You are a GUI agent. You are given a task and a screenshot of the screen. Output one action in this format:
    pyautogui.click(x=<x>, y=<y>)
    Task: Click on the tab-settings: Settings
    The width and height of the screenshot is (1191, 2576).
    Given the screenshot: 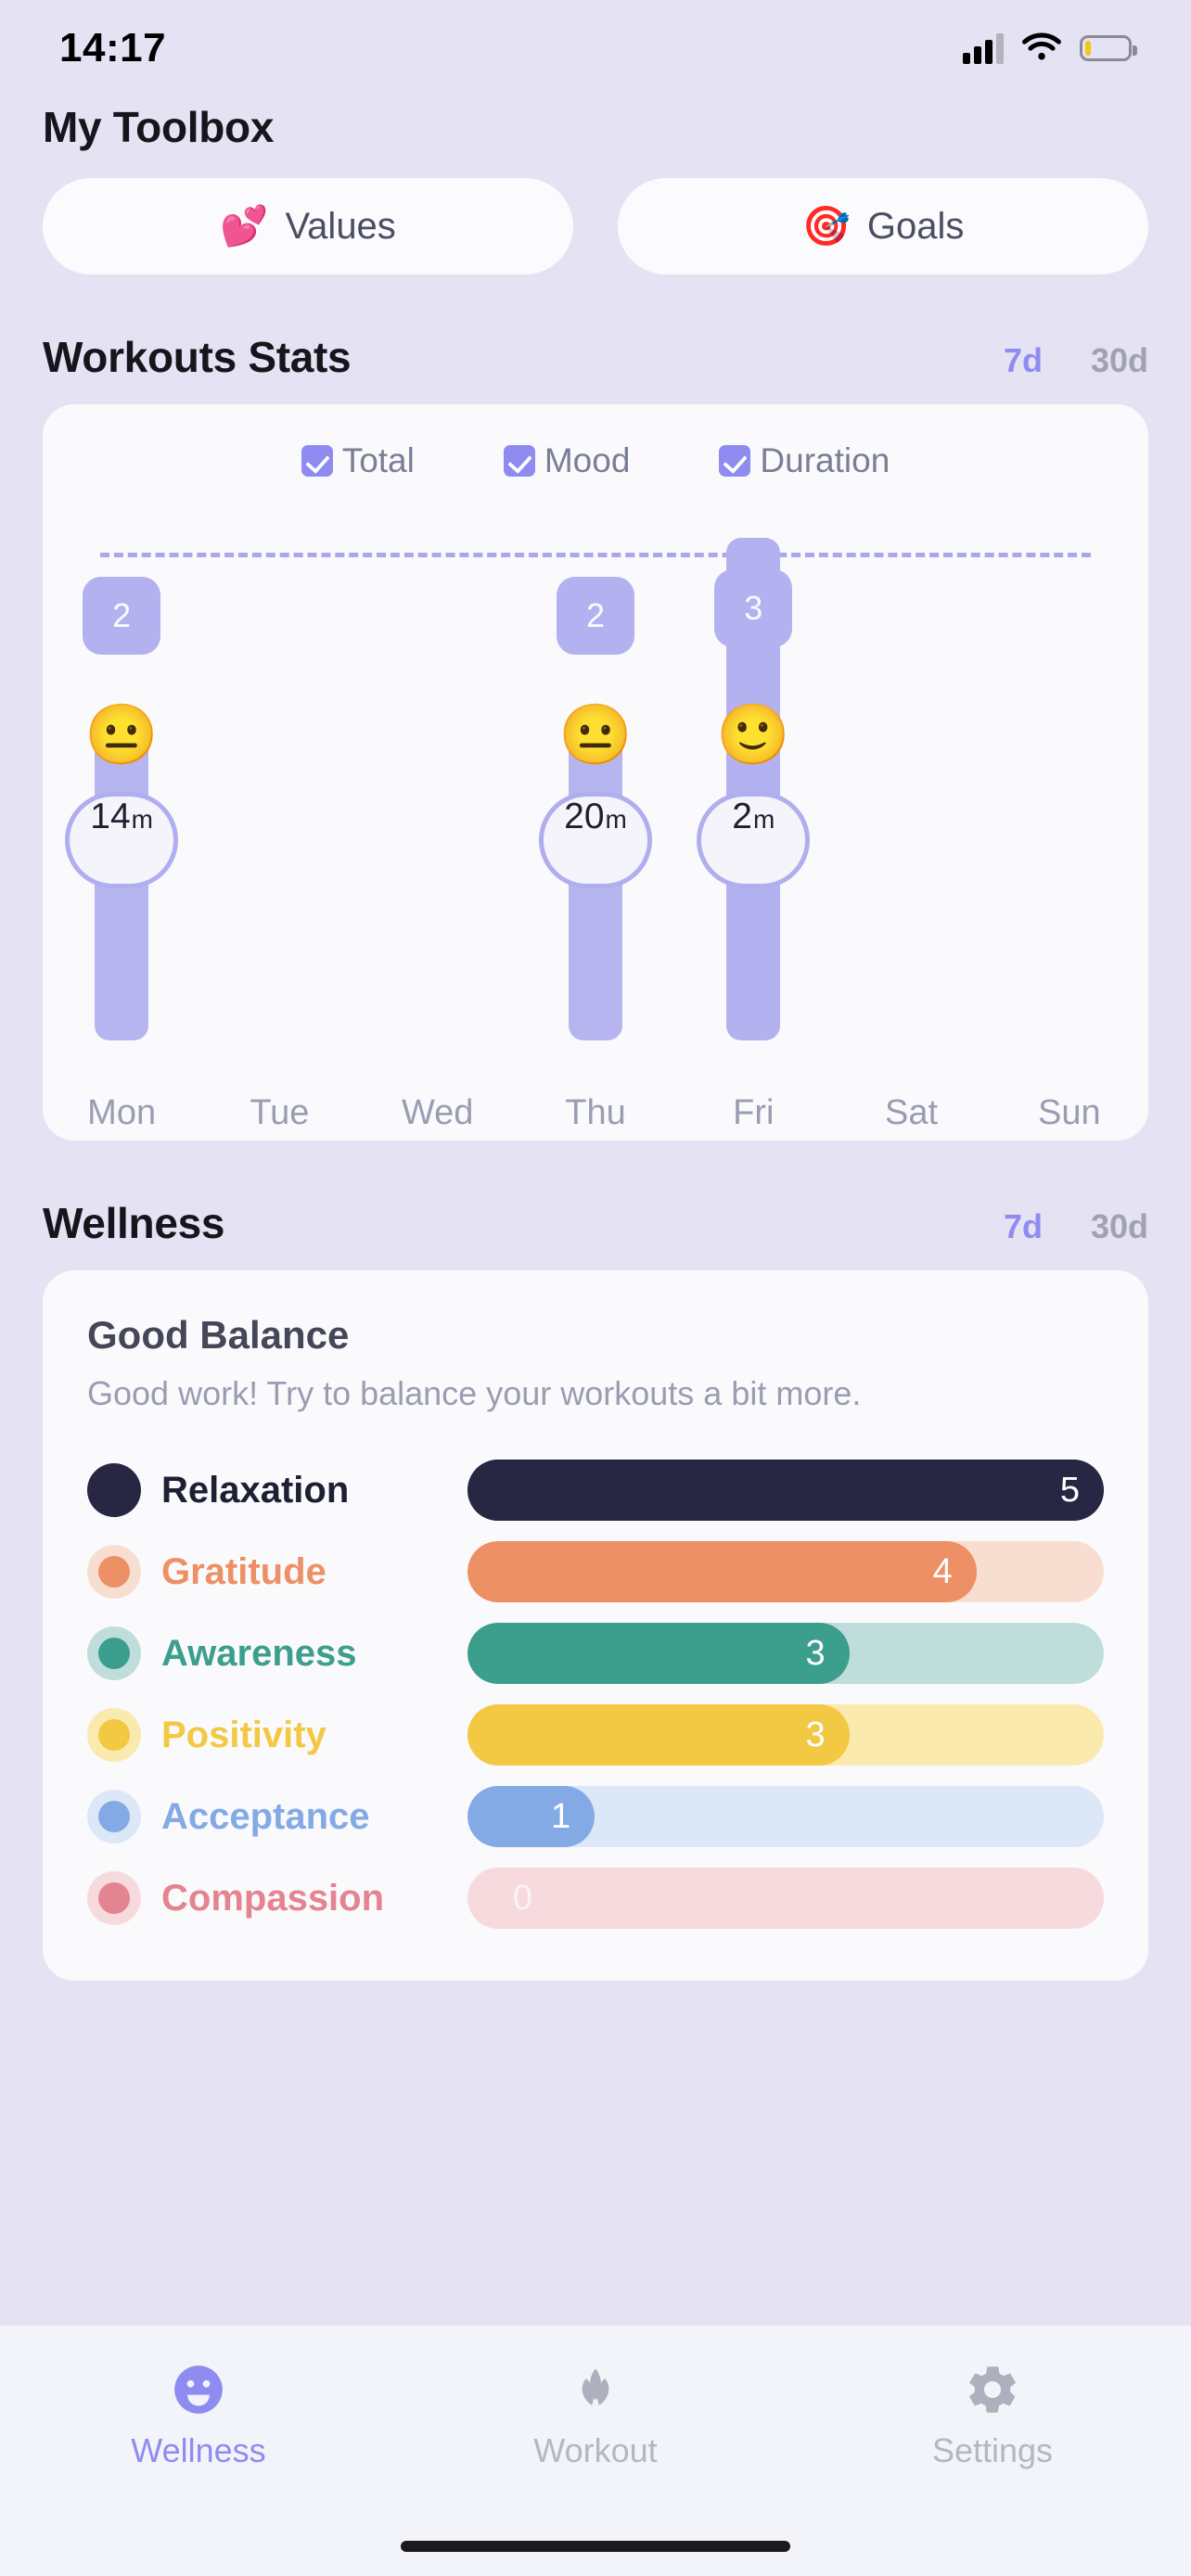 What is the action you would take?
    pyautogui.click(x=992, y=2415)
    